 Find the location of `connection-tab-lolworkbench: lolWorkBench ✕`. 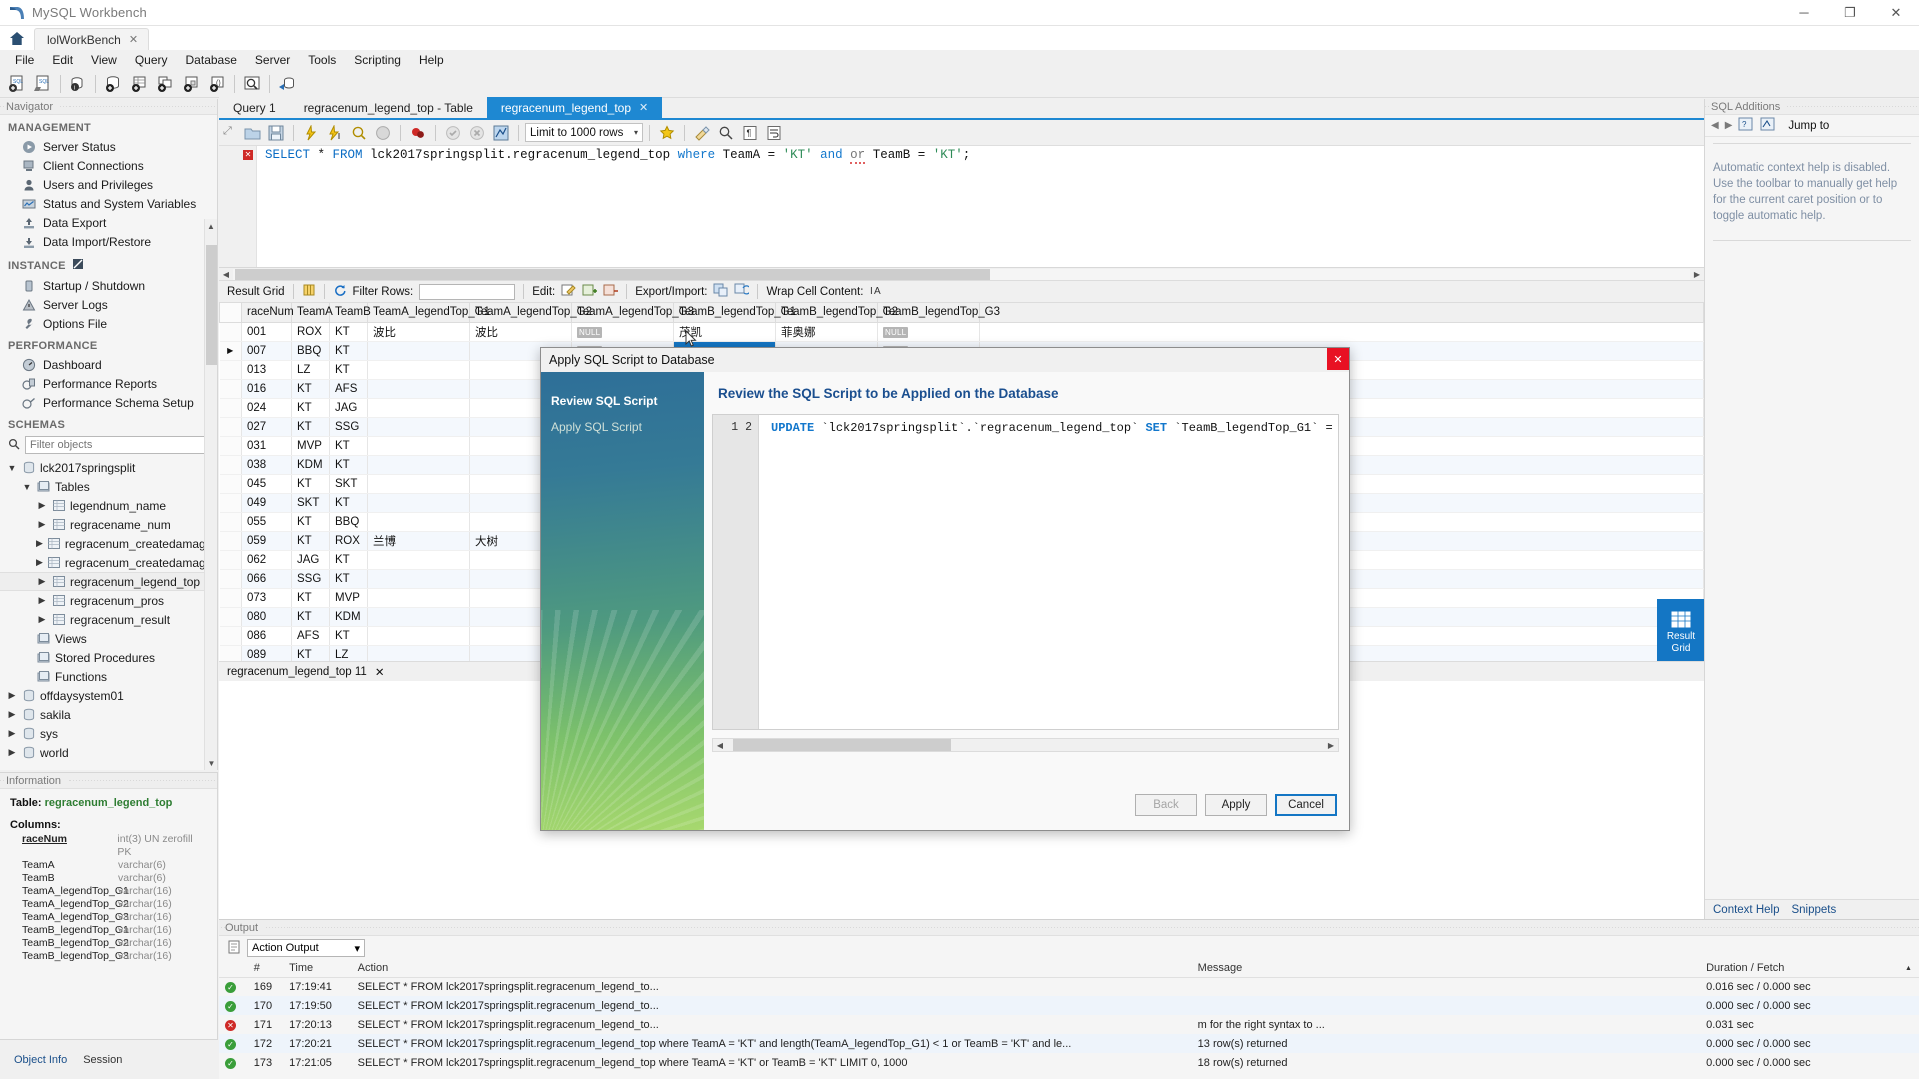

connection-tab-lolworkbench: lolWorkBench ✕ is located at coordinates (92, 39).